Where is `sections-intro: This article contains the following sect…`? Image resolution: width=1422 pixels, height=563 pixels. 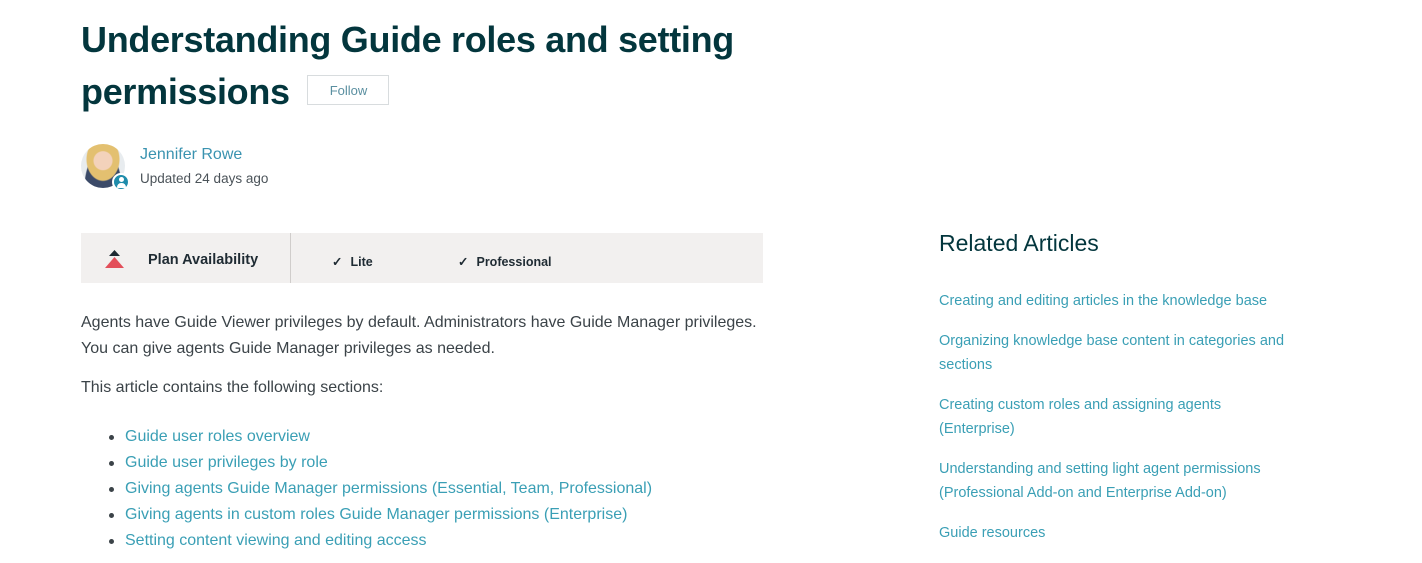 sections-intro: This article contains the following sect… is located at coordinates (232, 387).